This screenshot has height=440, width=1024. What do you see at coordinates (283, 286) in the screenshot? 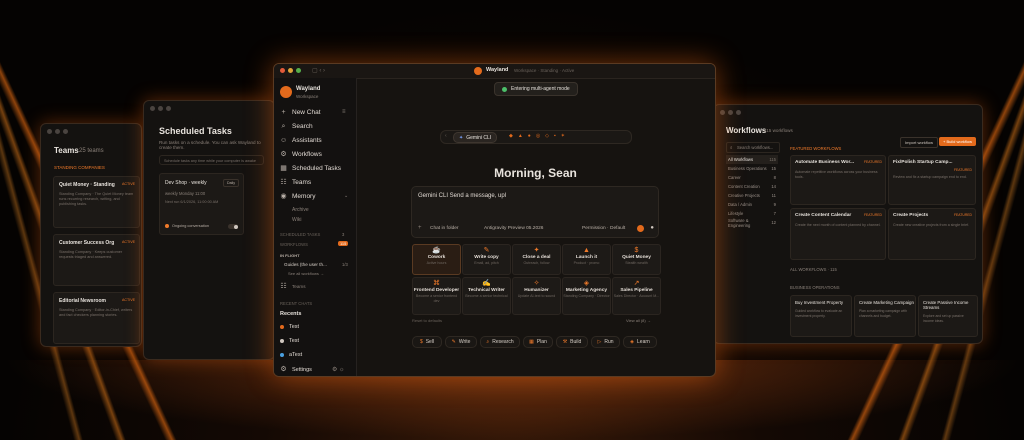
I see `team-icon: ☷` at bounding box center [283, 286].